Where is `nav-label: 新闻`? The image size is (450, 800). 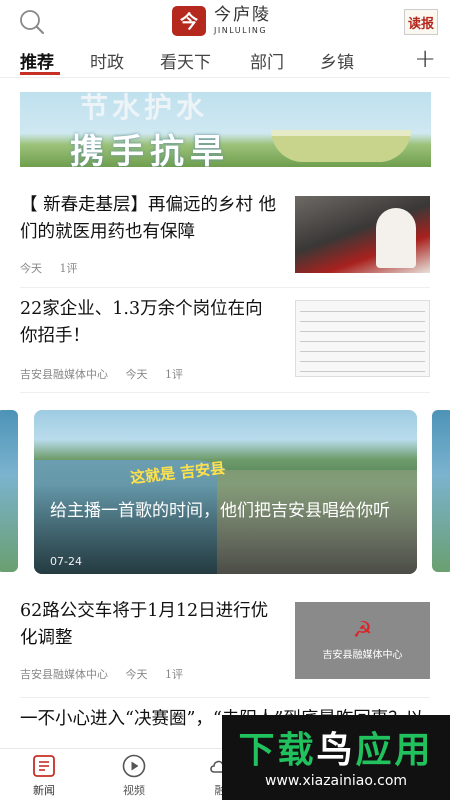
nav-label: 新闻 is located at coordinates (44, 790).